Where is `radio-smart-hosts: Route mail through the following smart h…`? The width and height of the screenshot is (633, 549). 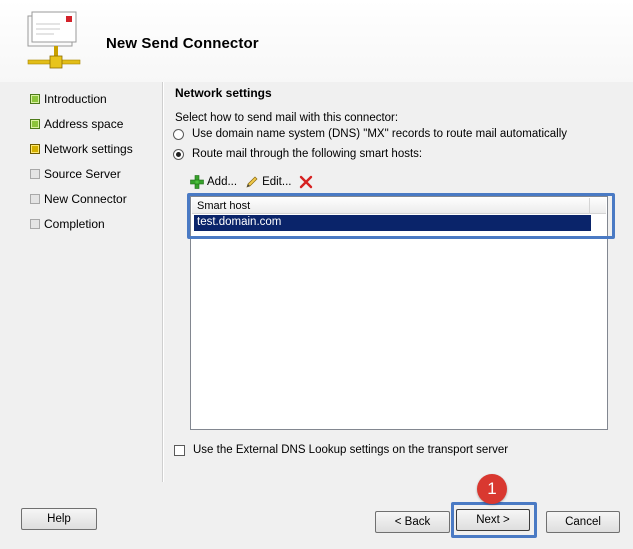 radio-smart-hosts: Route mail through the following smart h… is located at coordinates (297, 154).